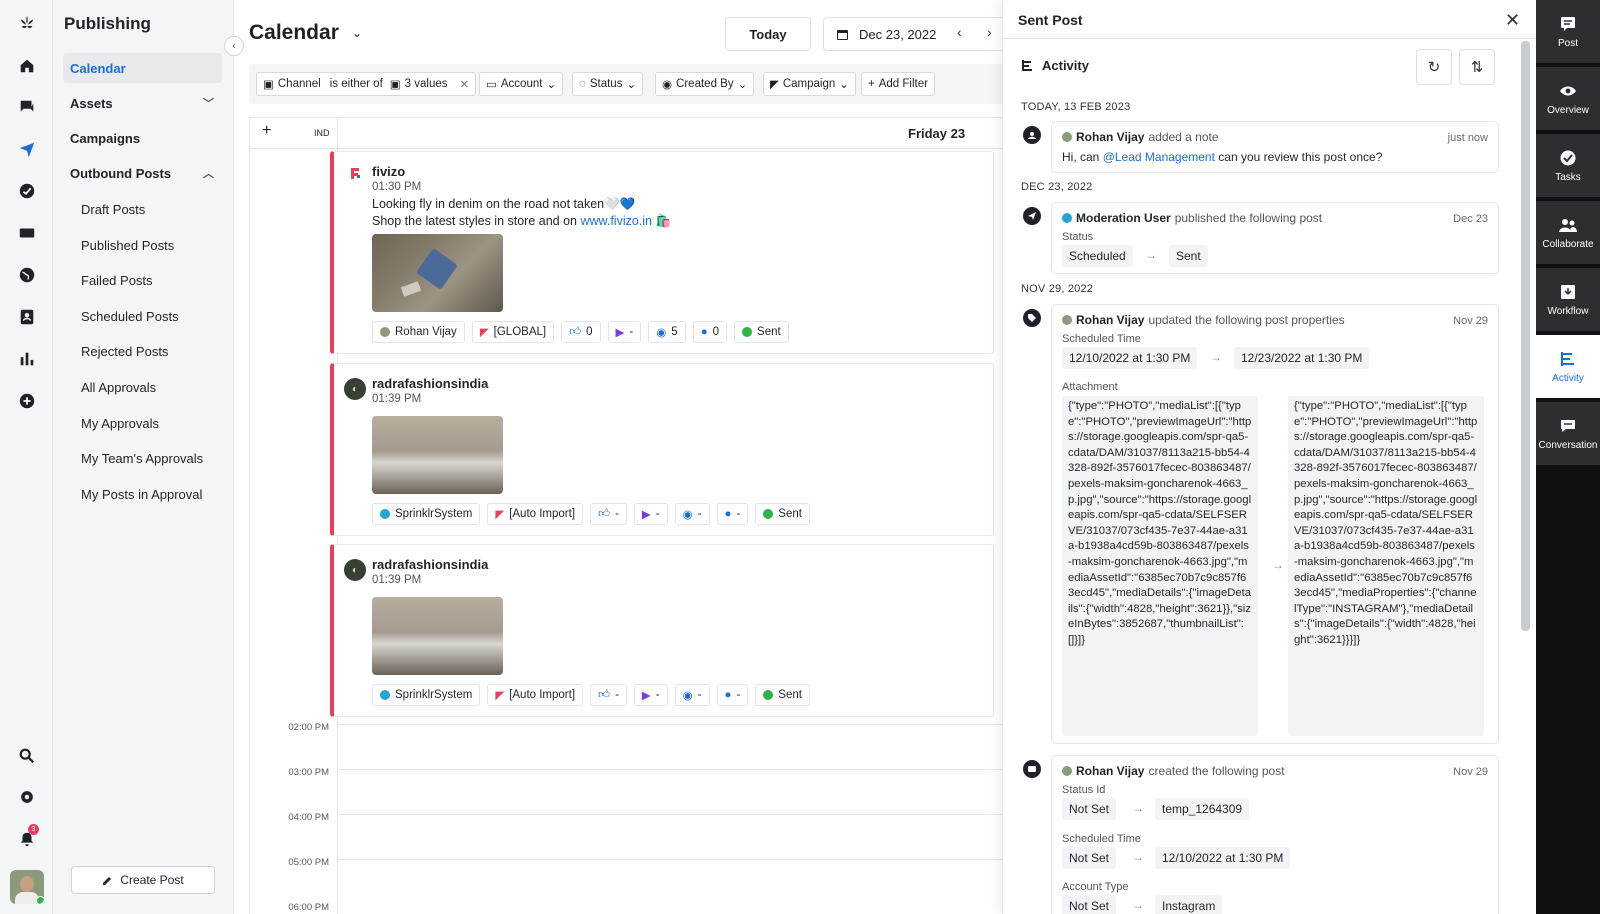 The image size is (1600, 914). What do you see at coordinates (1568, 166) in the screenshot?
I see `rail-tasks: Tasks` at bounding box center [1568, 166].